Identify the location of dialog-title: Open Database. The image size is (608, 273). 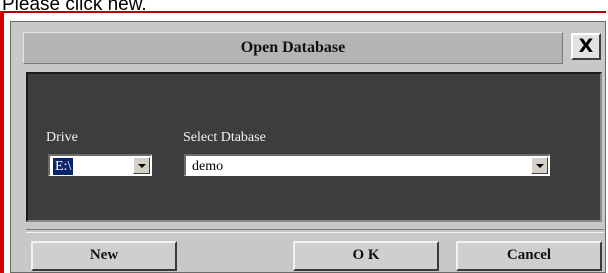
(293, 48).